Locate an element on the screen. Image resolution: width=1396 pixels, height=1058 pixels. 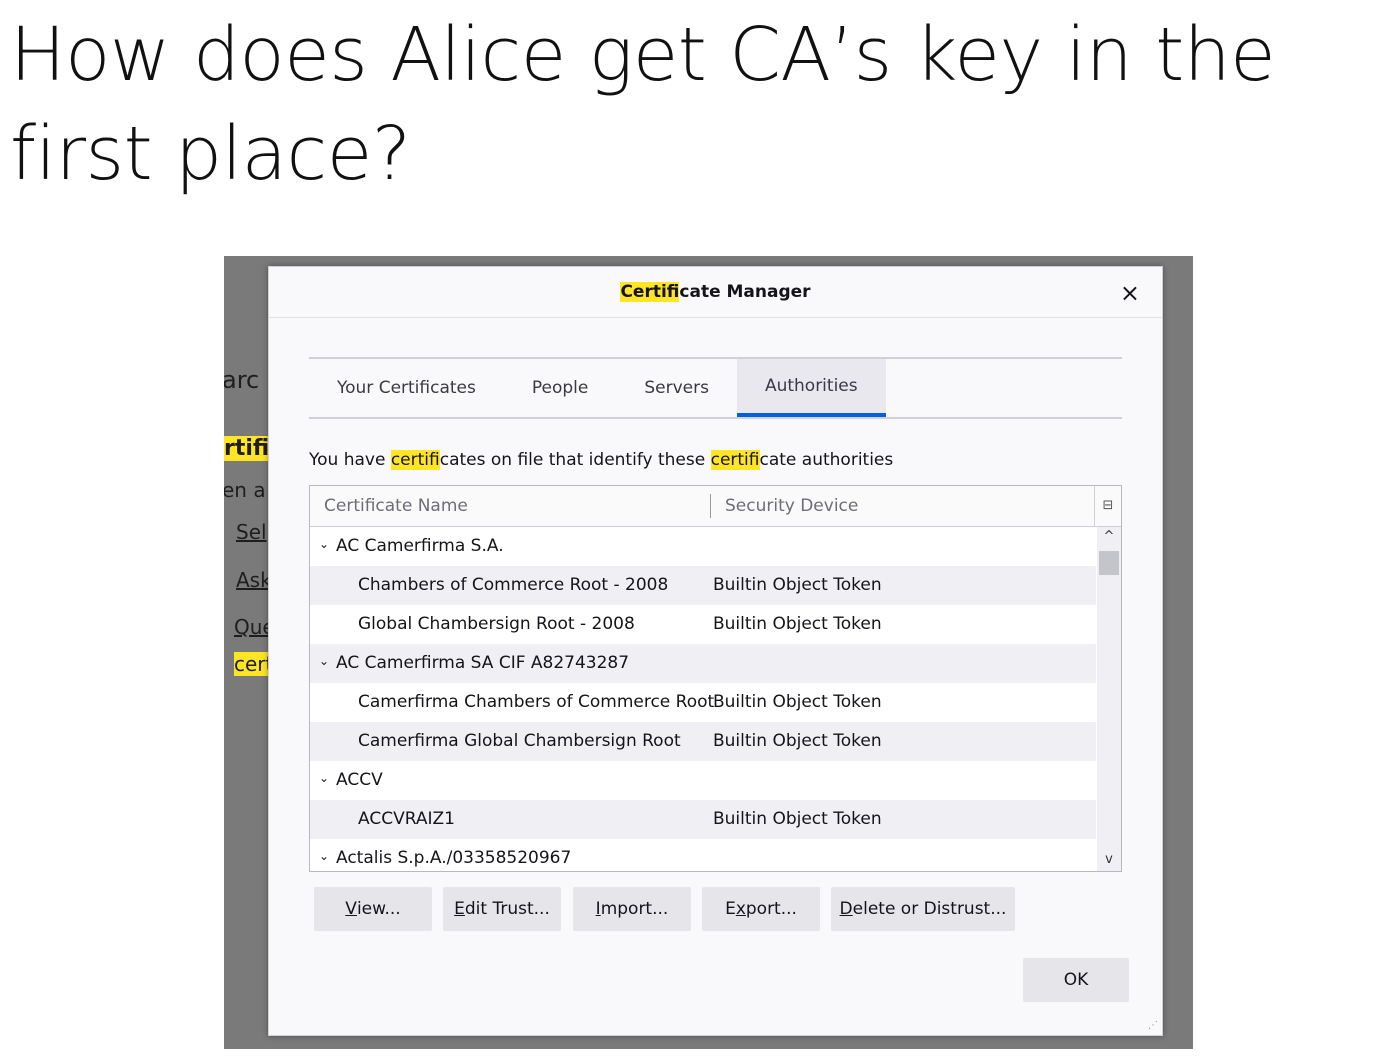
column-separator is located at coordinates (710, 506).